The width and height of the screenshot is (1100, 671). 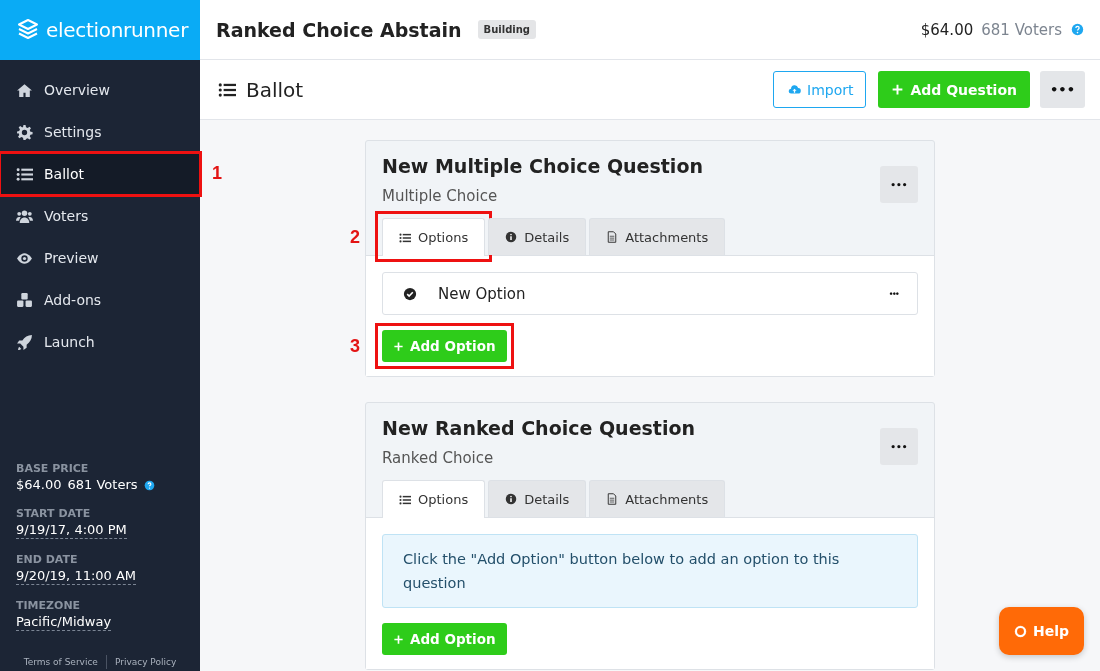 I want to click on sidebar-item: Voters, so click(x=100, y=216).